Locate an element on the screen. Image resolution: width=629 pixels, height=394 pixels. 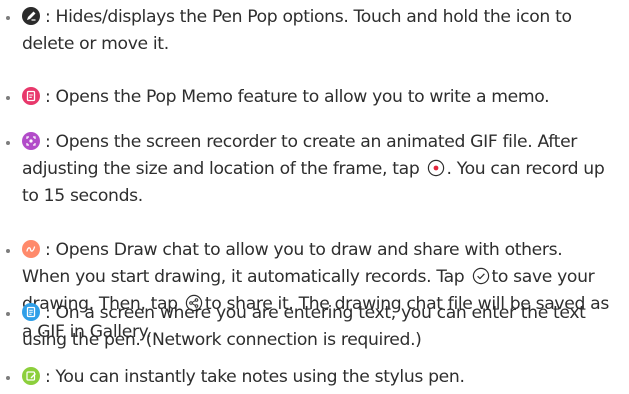
pop-memo-icon is located at coordinates (31, 96).